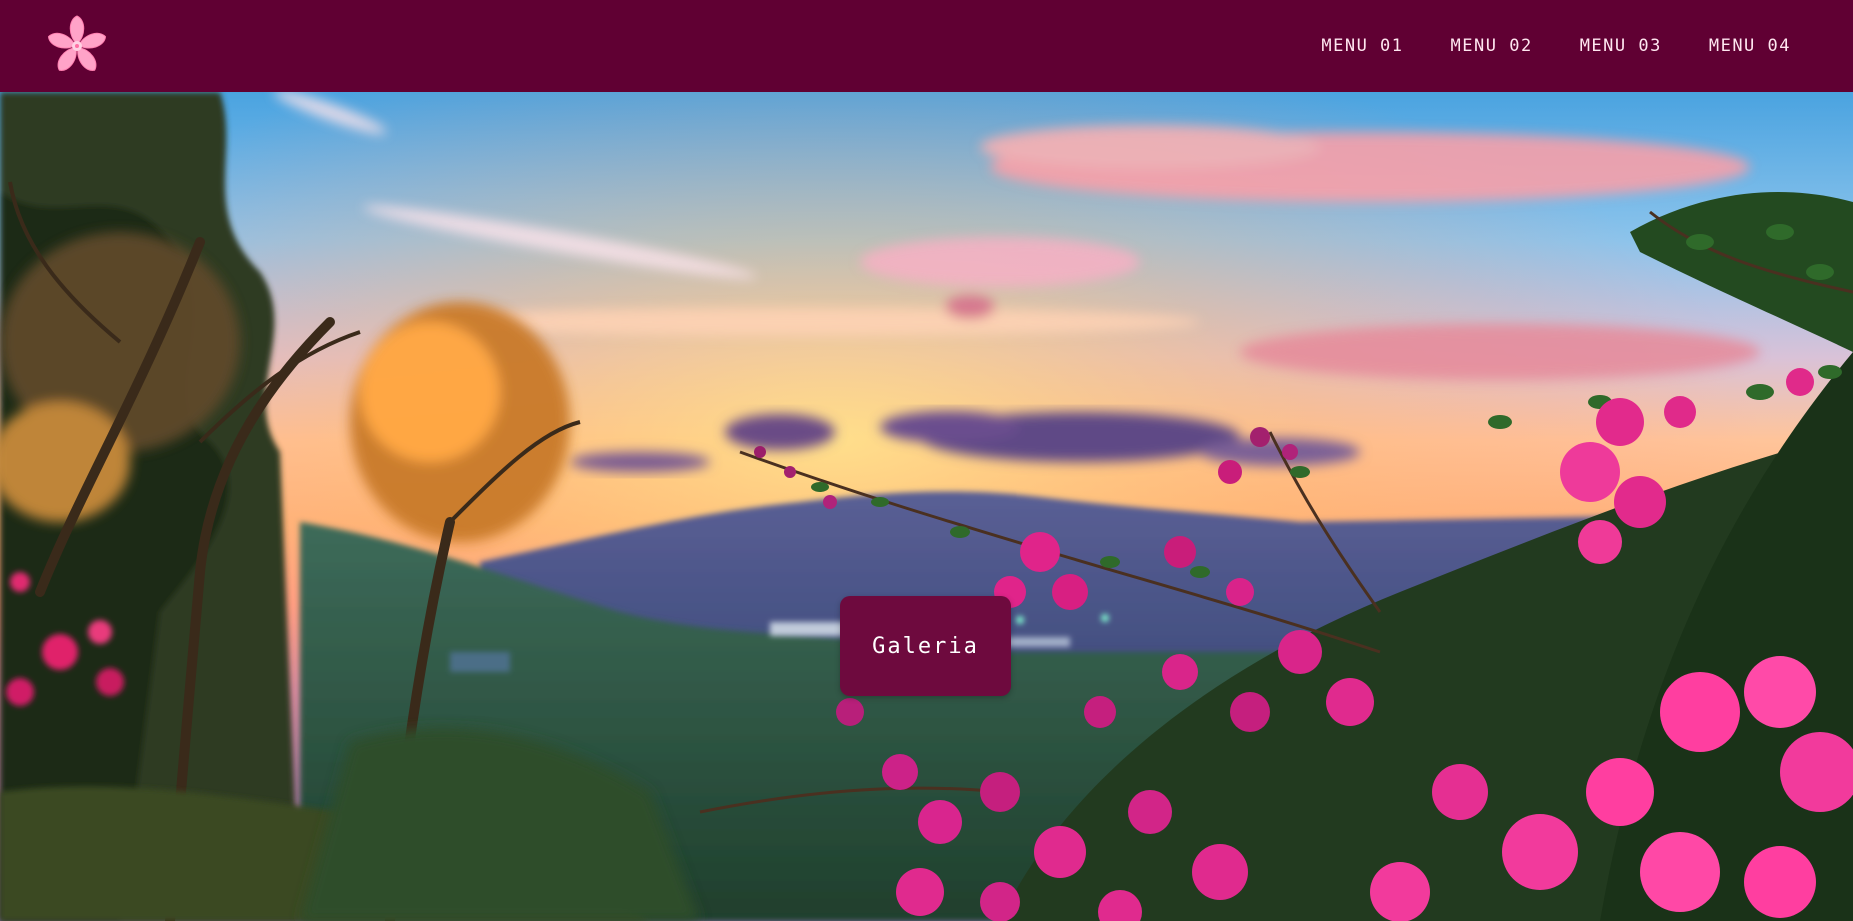 This screenshot has width=1853, height=921. What do you see at coordinates (1750, 46) in the screenshot?
I see `menu-item-04: MENU 04` at bounding box center [1750, 46].